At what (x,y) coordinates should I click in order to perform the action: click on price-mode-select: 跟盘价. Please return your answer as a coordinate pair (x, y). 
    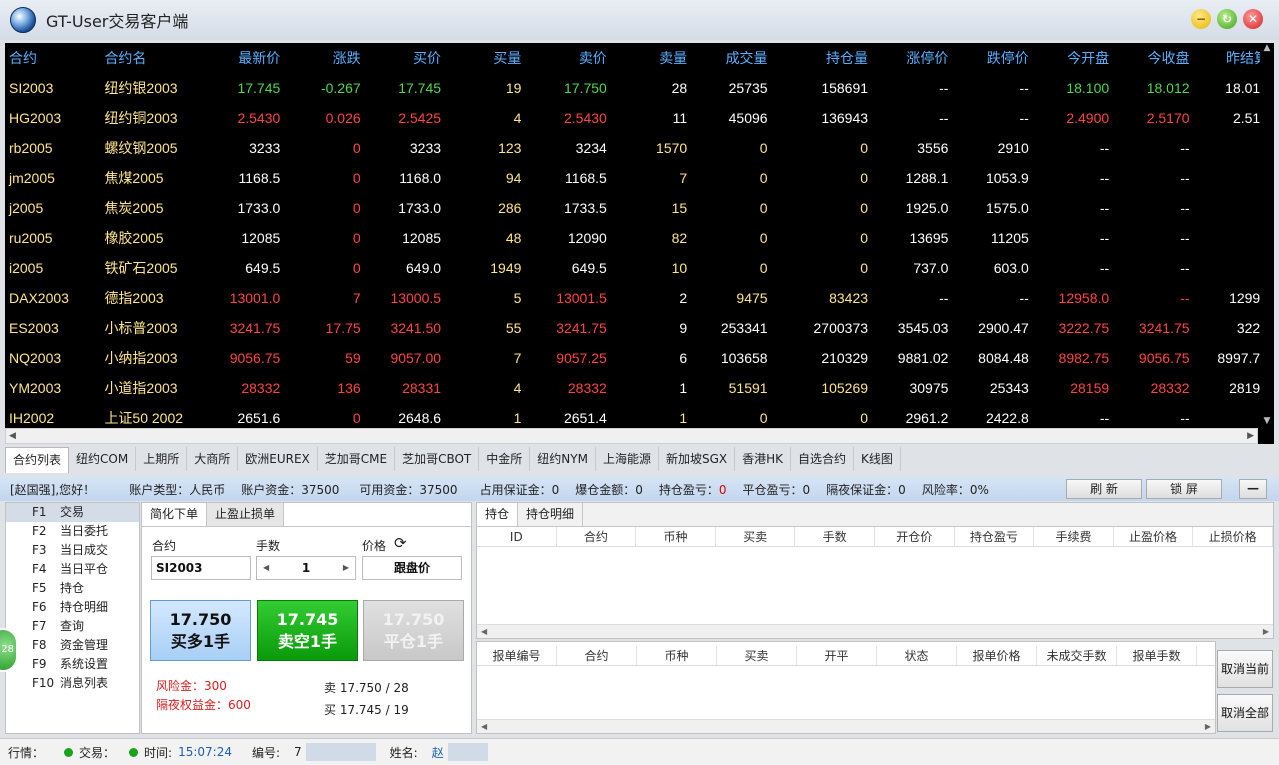
    Looking at the image, I should click on (412, 568).